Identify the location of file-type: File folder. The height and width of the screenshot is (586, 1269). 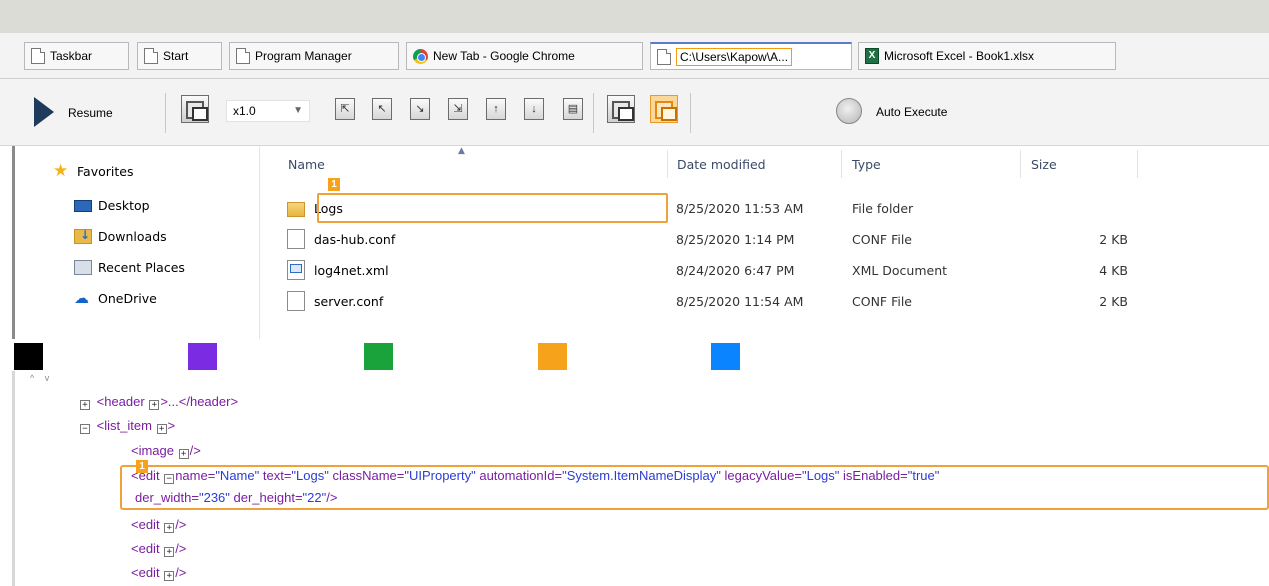
(883, 208).